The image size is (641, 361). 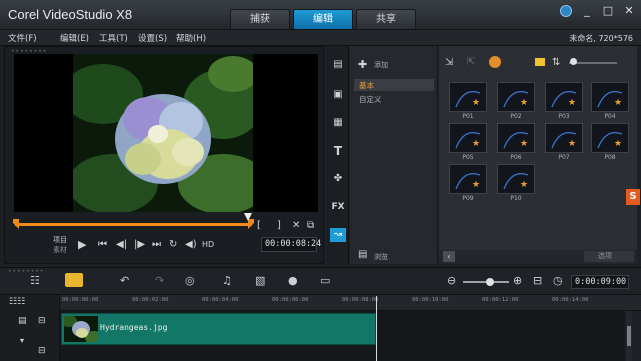 What do you see at coordinates (338, 65) in the screenshot?
I see `media-icon: ▤` at bounding box center [338, 65].